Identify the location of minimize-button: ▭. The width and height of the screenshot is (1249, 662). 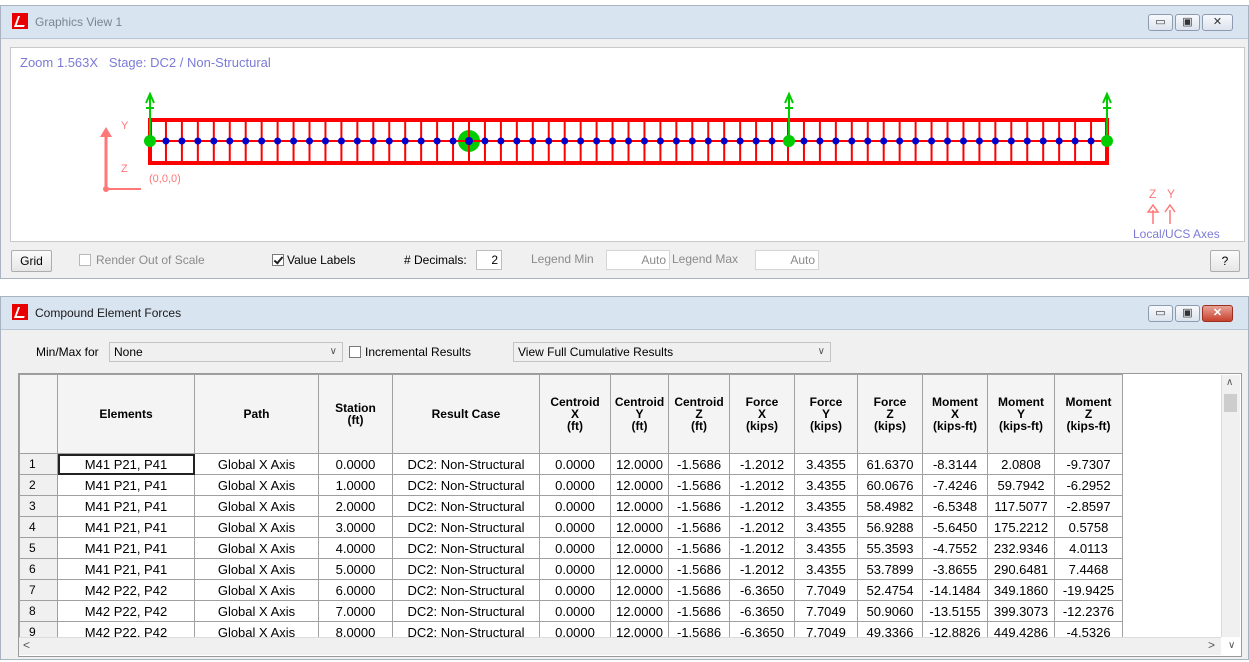
(1160, 313).